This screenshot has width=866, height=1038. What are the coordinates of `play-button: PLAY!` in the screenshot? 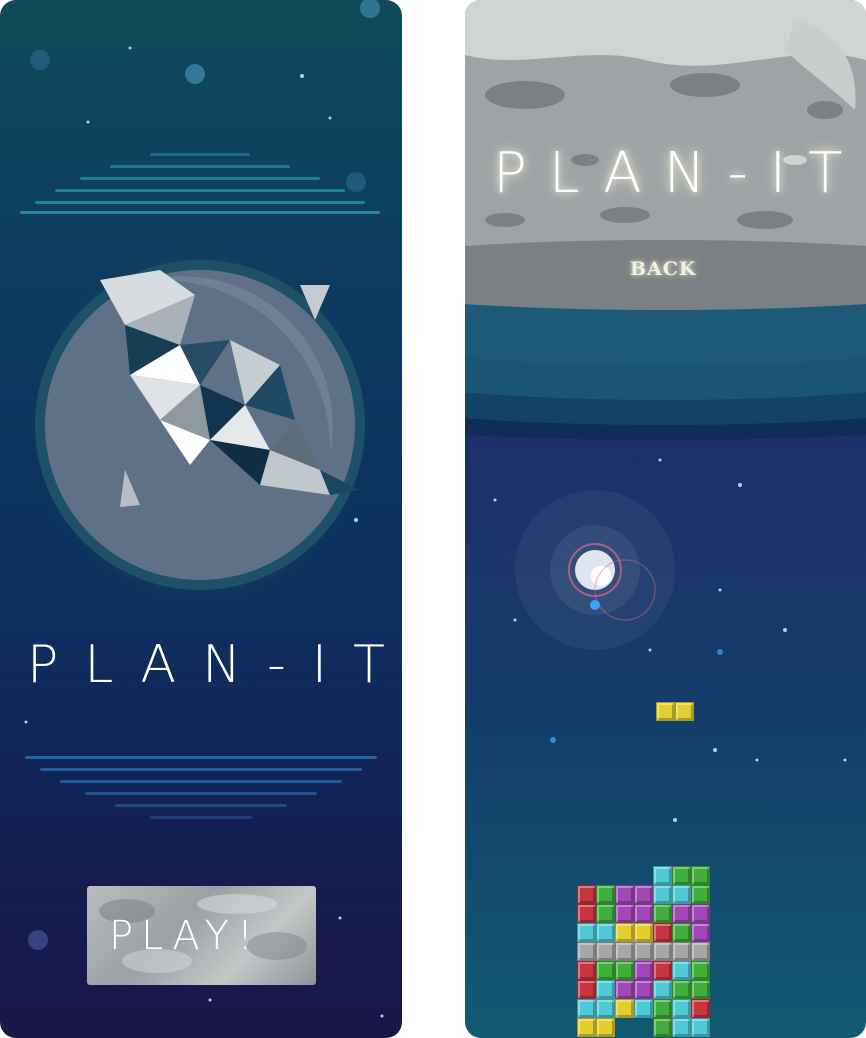 It's located at (201, 935).